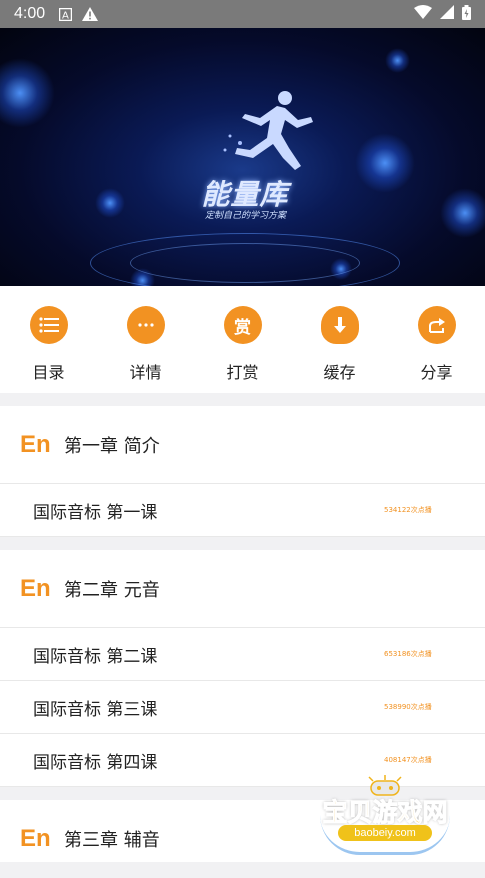 The height and width of the screenshot is (878, 485). What do you see at coordinates (242, 510) in the screenshot?
I see `lesson-item: 国际音标 第一课 534122次点播` at bounding box center [242, 510].